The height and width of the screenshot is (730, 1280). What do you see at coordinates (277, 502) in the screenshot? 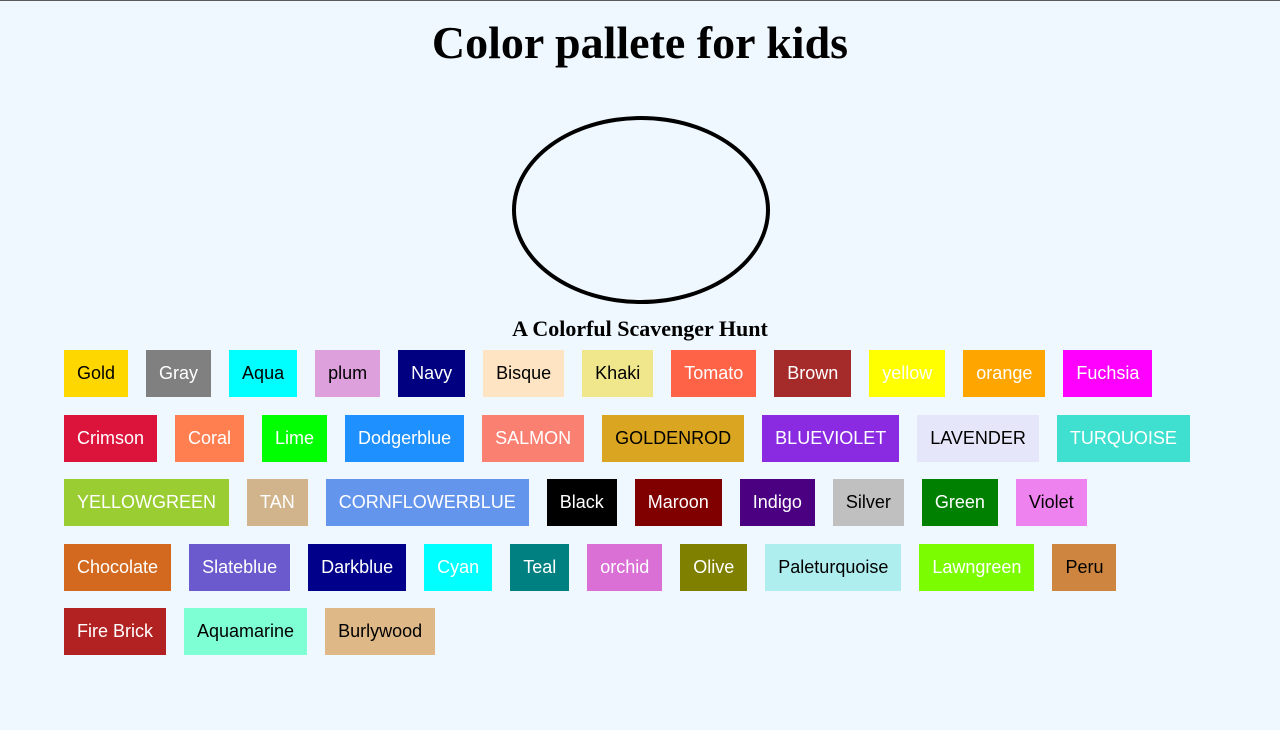
I see `color-button-tan: TAN` at bounding box center [277, 502].